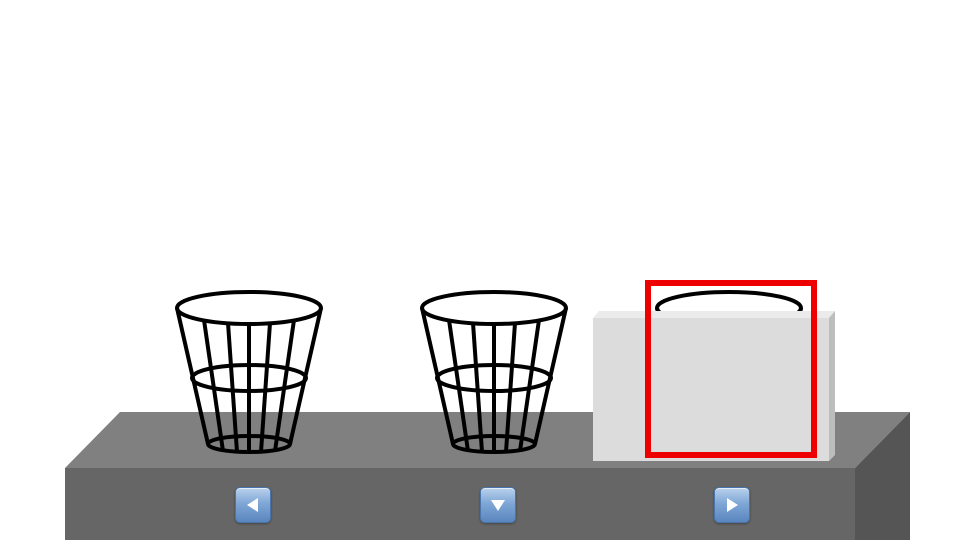  What do you see at coordinates (832, 386) in the screenshot?
I see `cover-box-side` at bounding box center [832, 386].